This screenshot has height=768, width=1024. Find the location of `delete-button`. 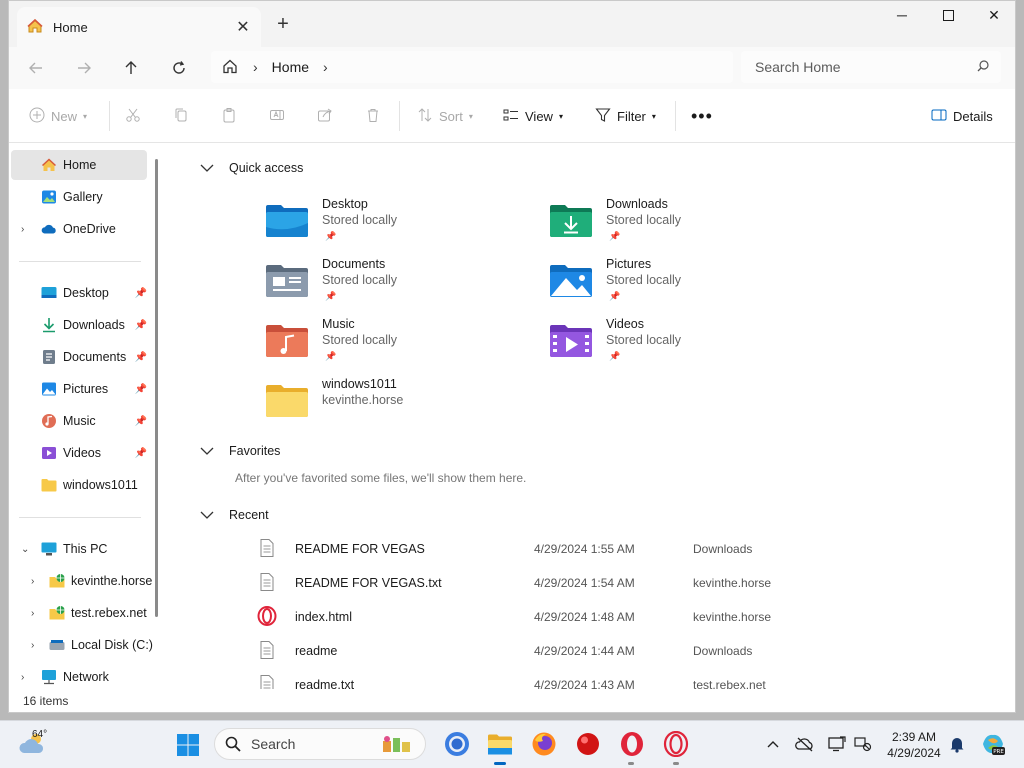

delete-button is located at coordinates (373, 116).